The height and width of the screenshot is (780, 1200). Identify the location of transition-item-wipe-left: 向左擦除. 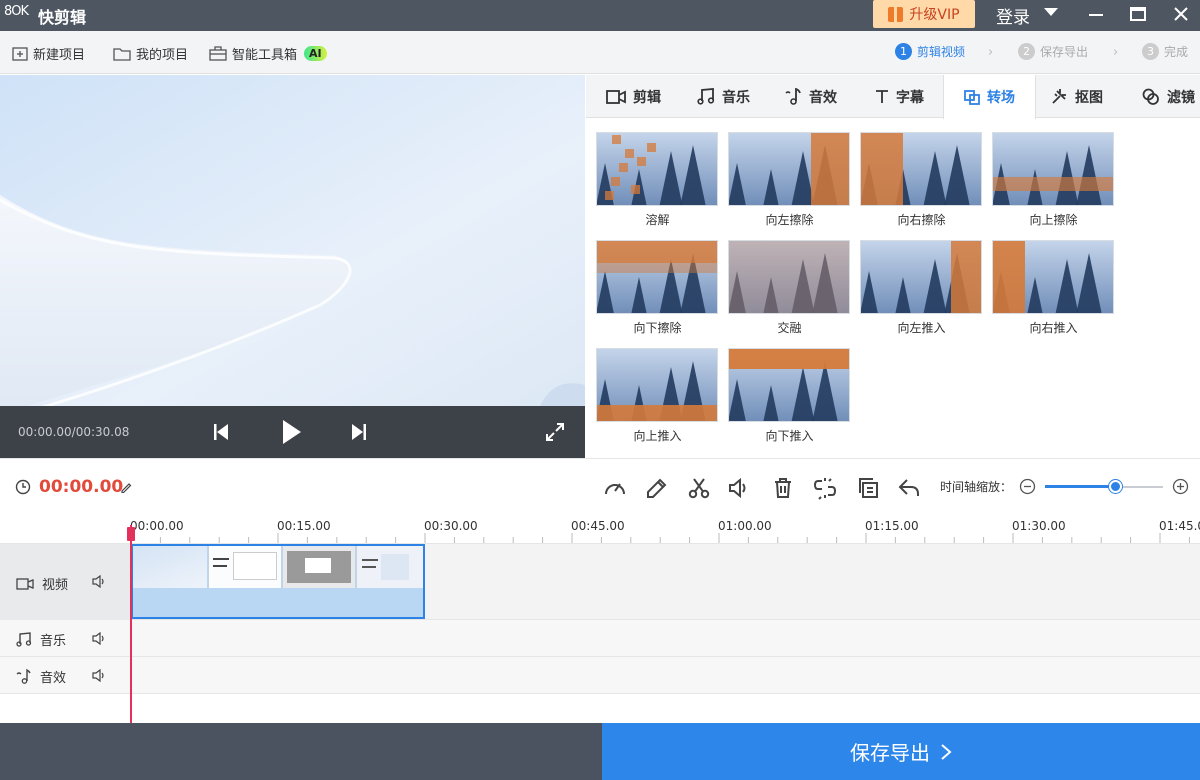
(789, 180).